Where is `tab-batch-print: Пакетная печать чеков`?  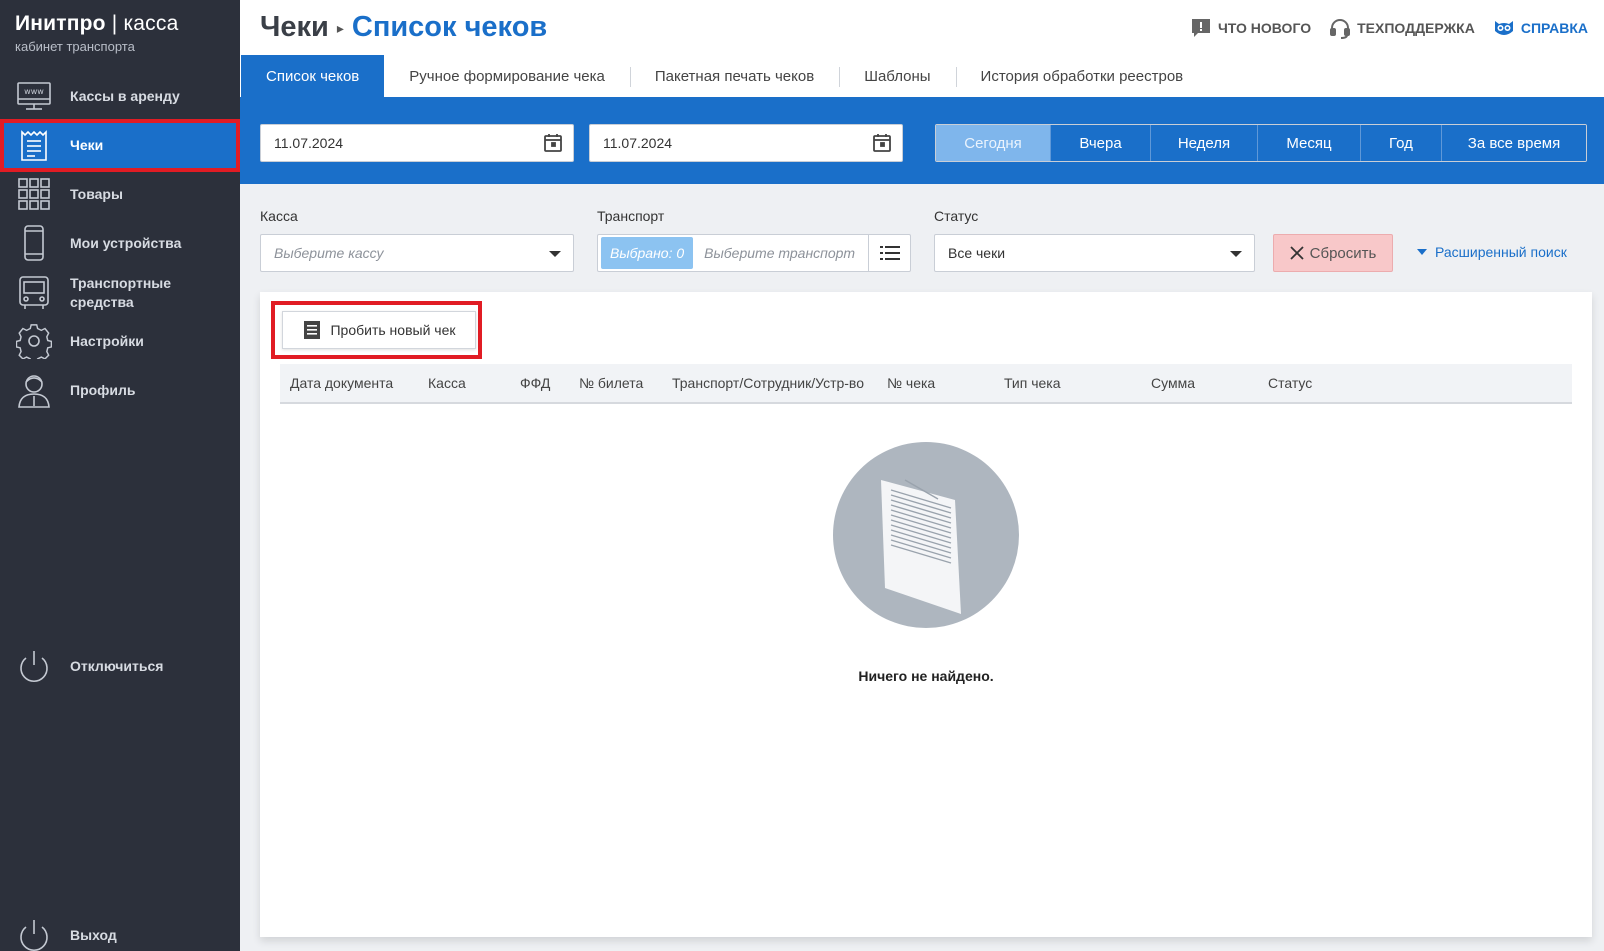 tab-batch-print: Пакетная печать чеков is located at coordinates (734, 76).